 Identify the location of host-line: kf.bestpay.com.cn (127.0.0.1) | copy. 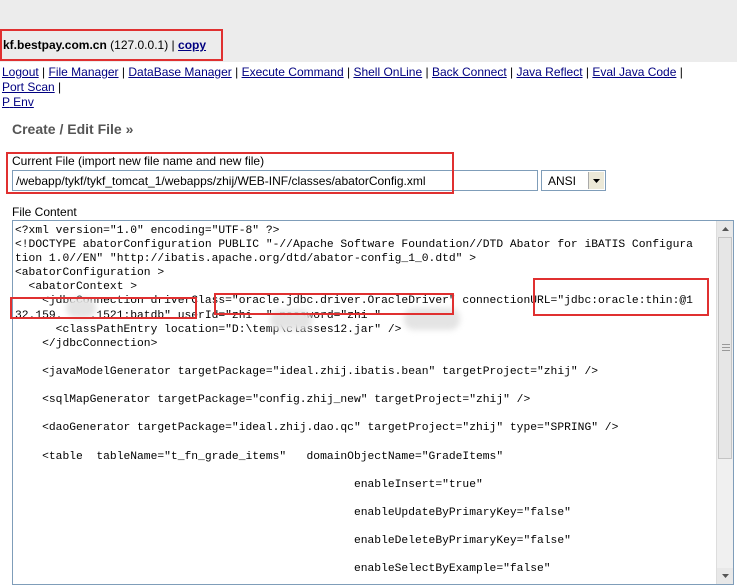
(104, 45).